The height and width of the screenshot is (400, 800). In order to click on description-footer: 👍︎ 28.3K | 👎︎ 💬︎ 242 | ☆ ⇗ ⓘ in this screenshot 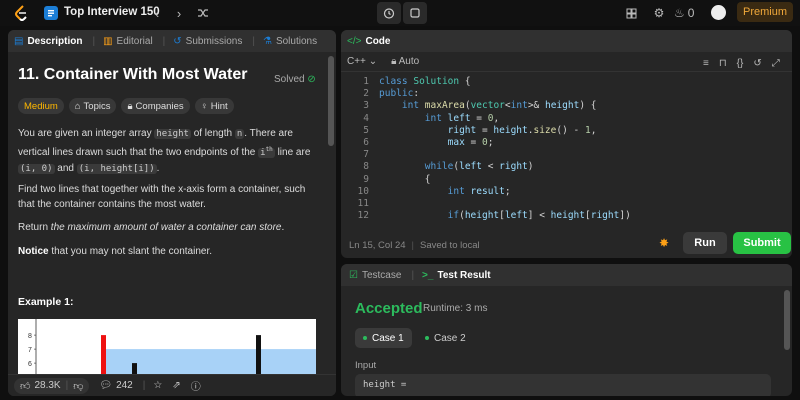, I will do `click(172, 385)`.